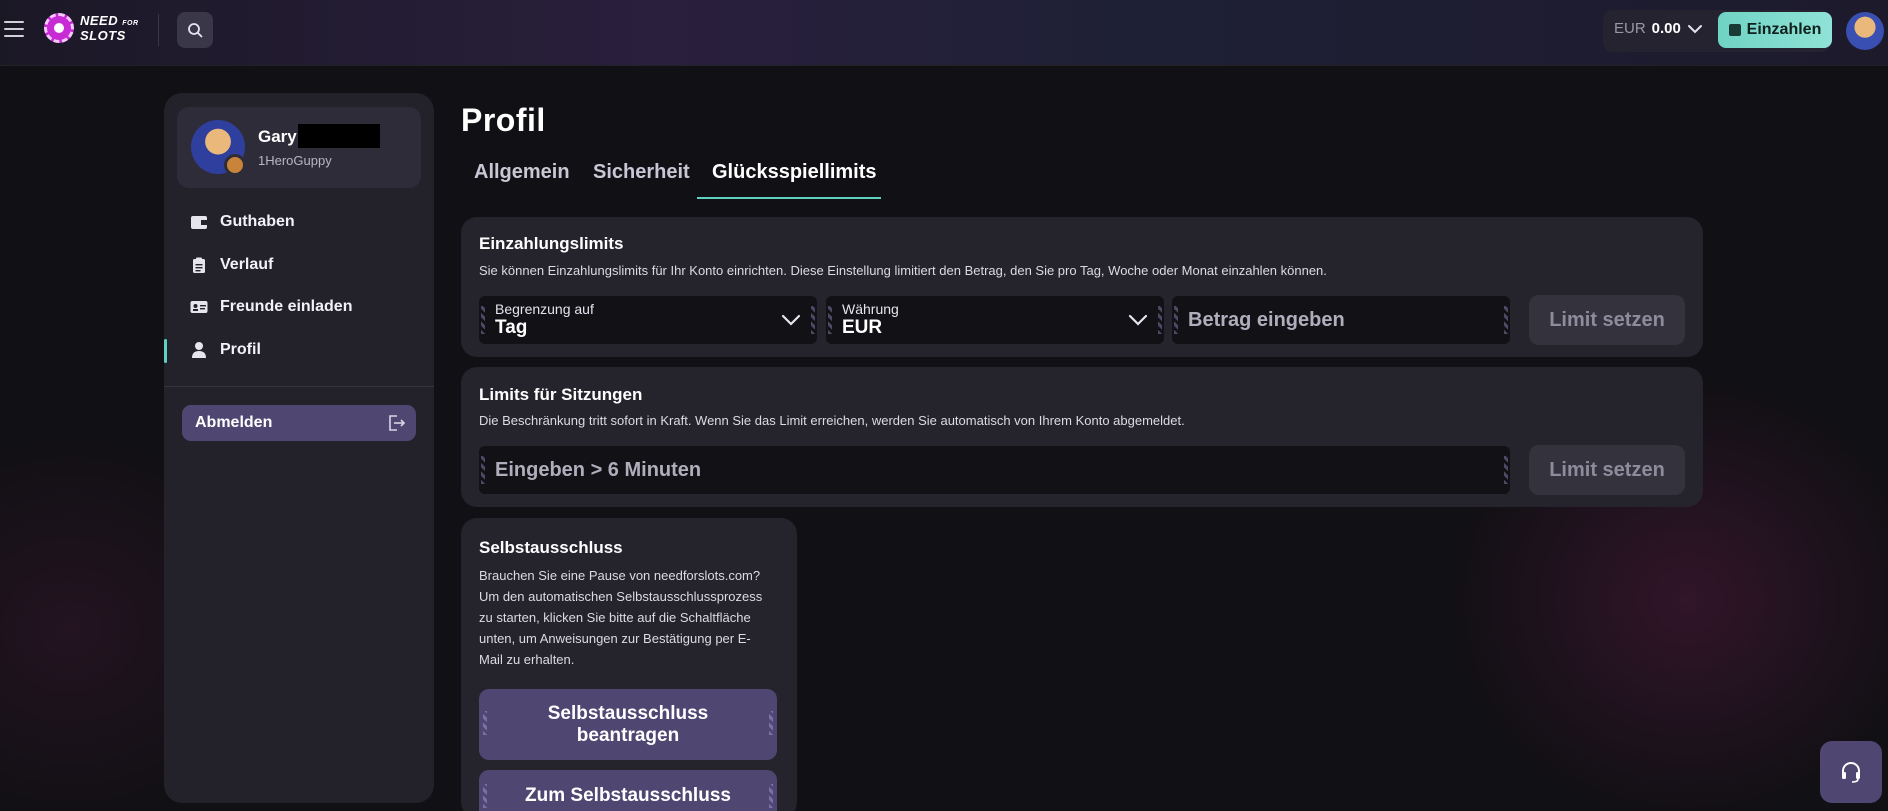 The image size is (1888, 811). What do you see at coordinates (14, 29) in the screenshot?
I see `menu-icon` at bounding box center [14, 29].